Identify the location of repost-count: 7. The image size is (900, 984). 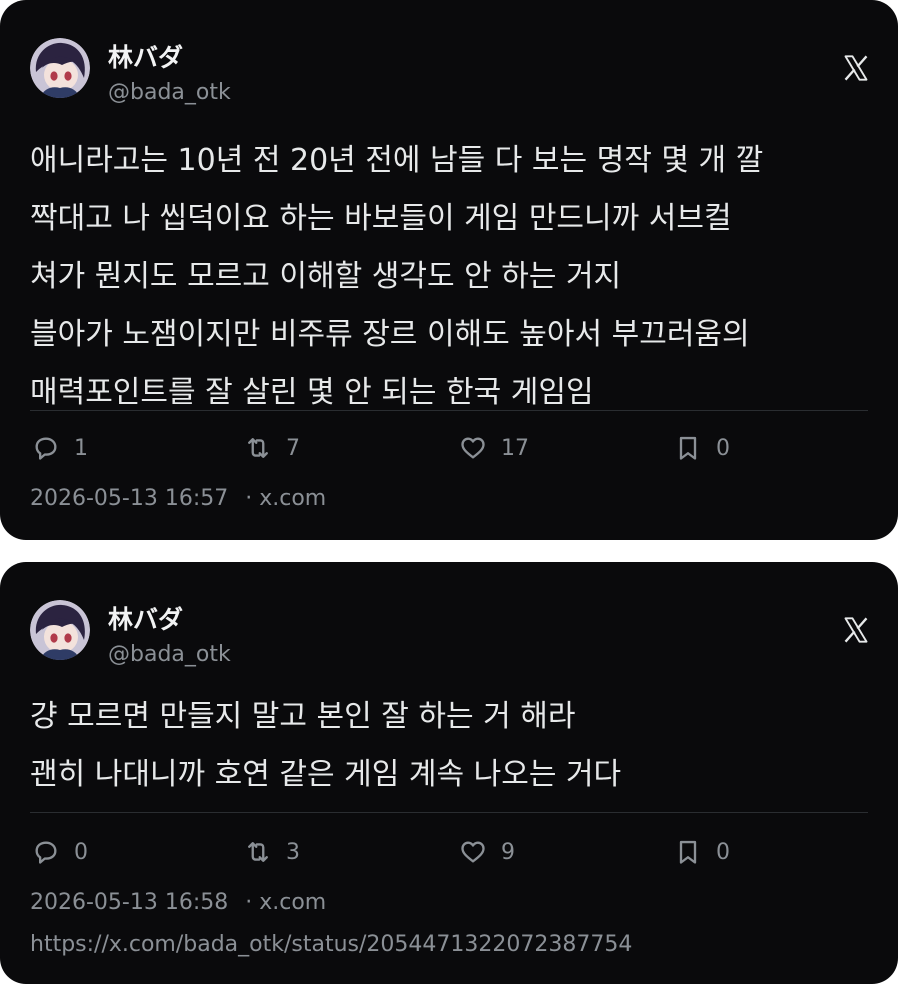
(293, 448).